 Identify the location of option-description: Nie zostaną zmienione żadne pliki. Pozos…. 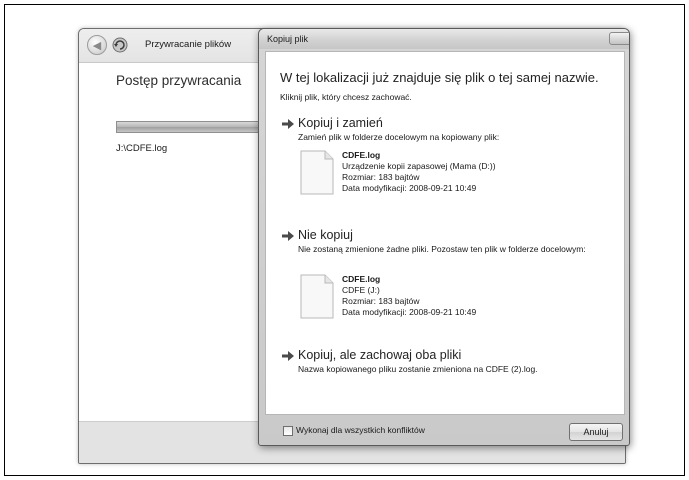
(442, 249).